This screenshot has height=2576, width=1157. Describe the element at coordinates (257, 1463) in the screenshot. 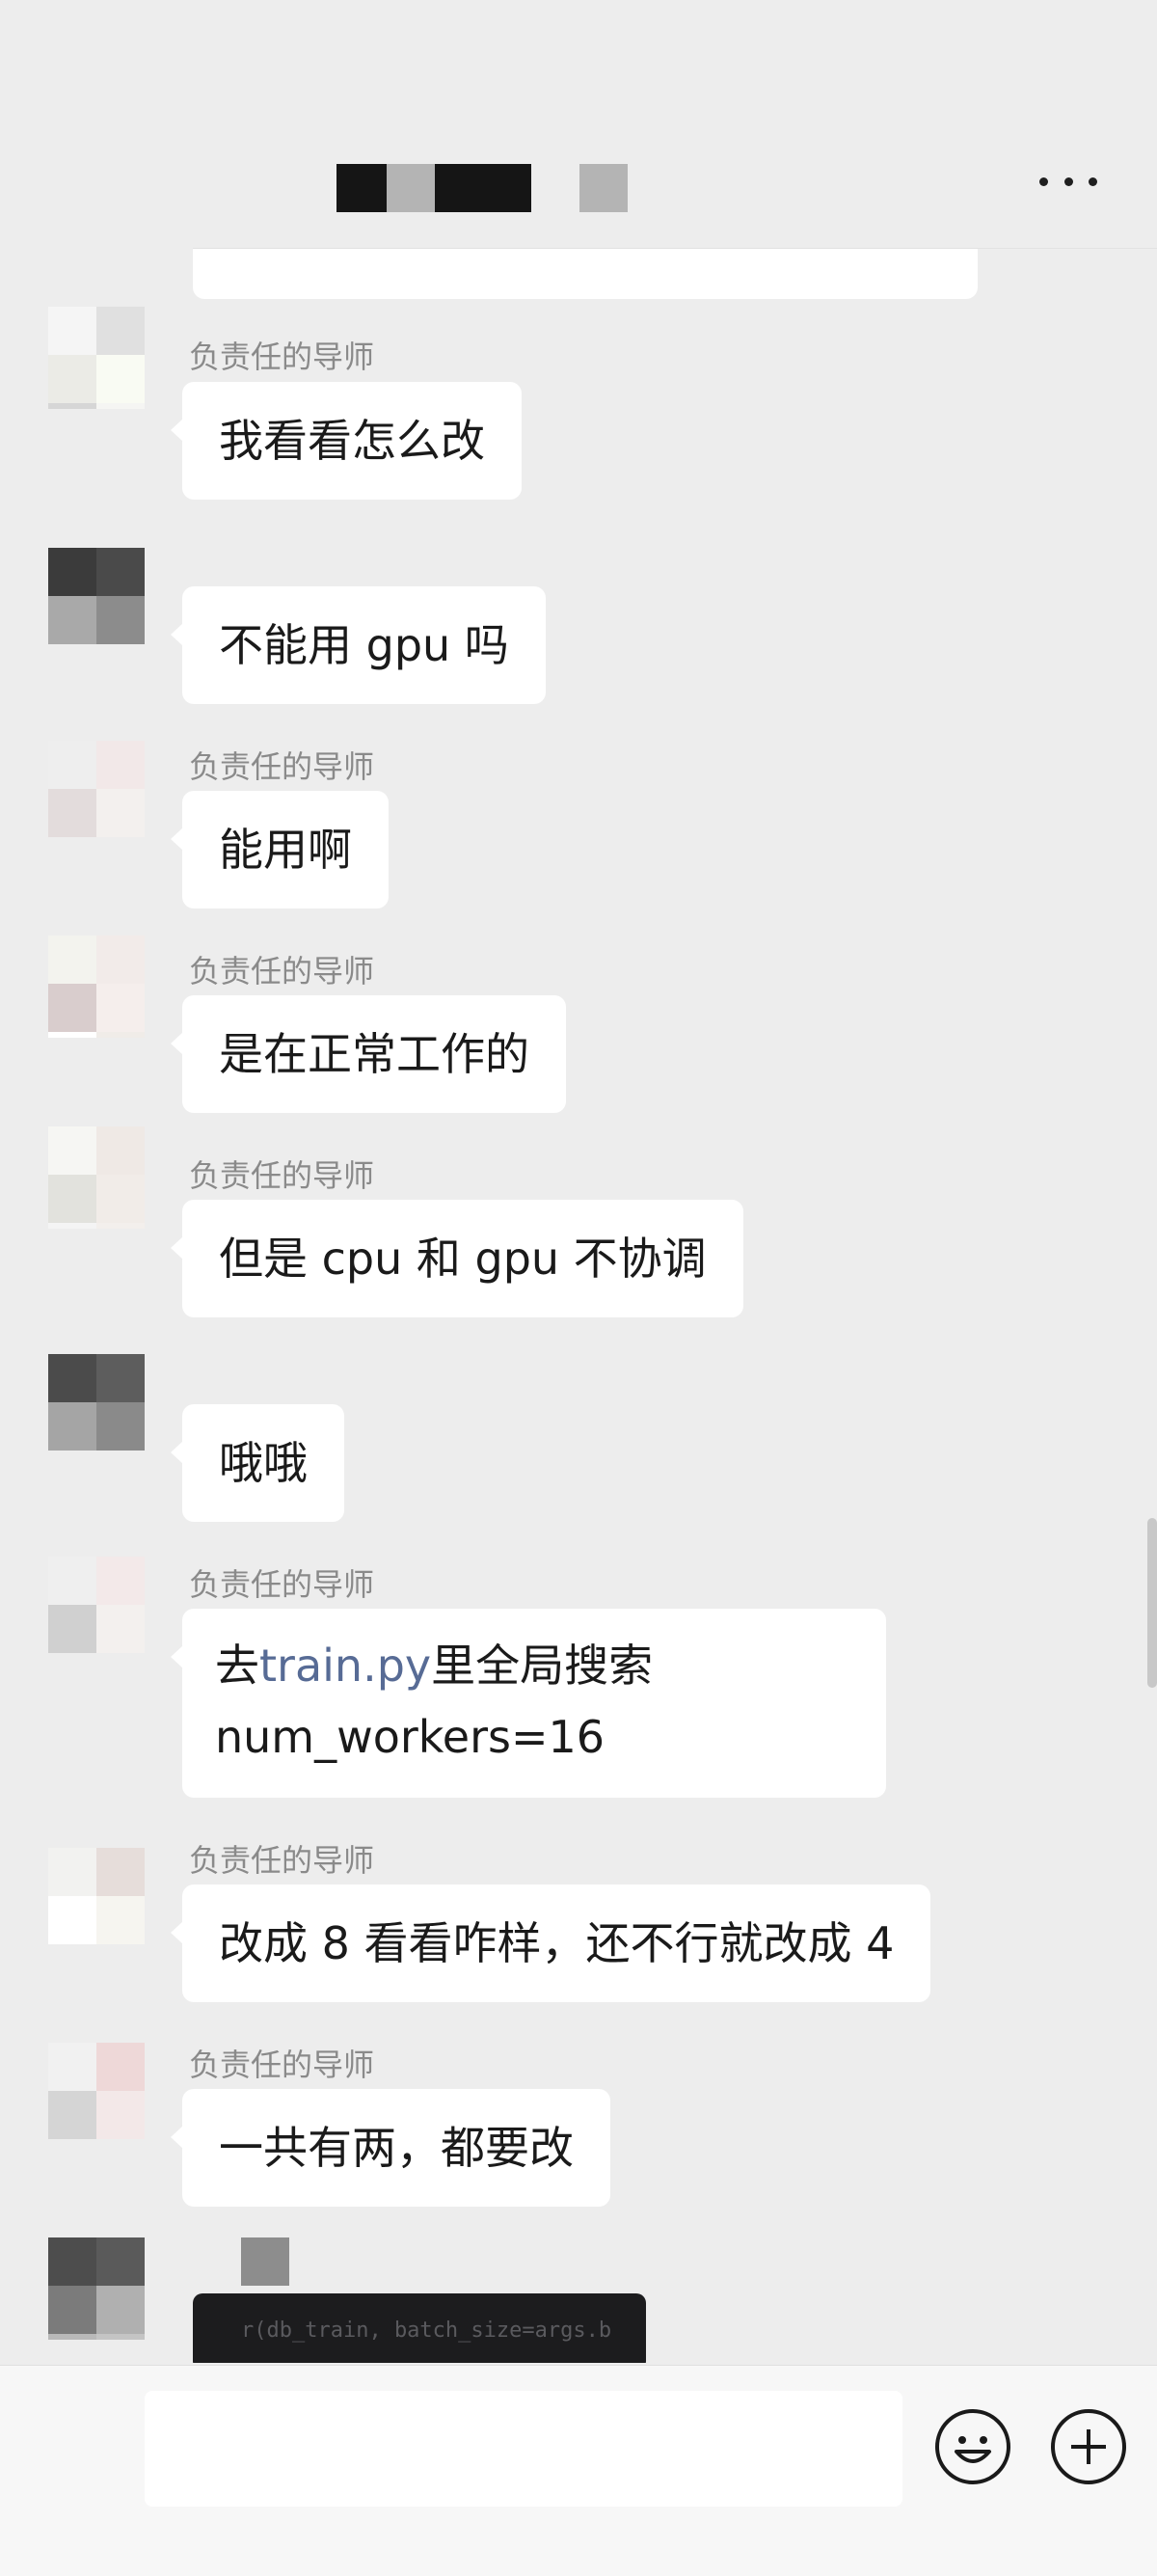

I see `message-bubble: 哦哦` at that location.